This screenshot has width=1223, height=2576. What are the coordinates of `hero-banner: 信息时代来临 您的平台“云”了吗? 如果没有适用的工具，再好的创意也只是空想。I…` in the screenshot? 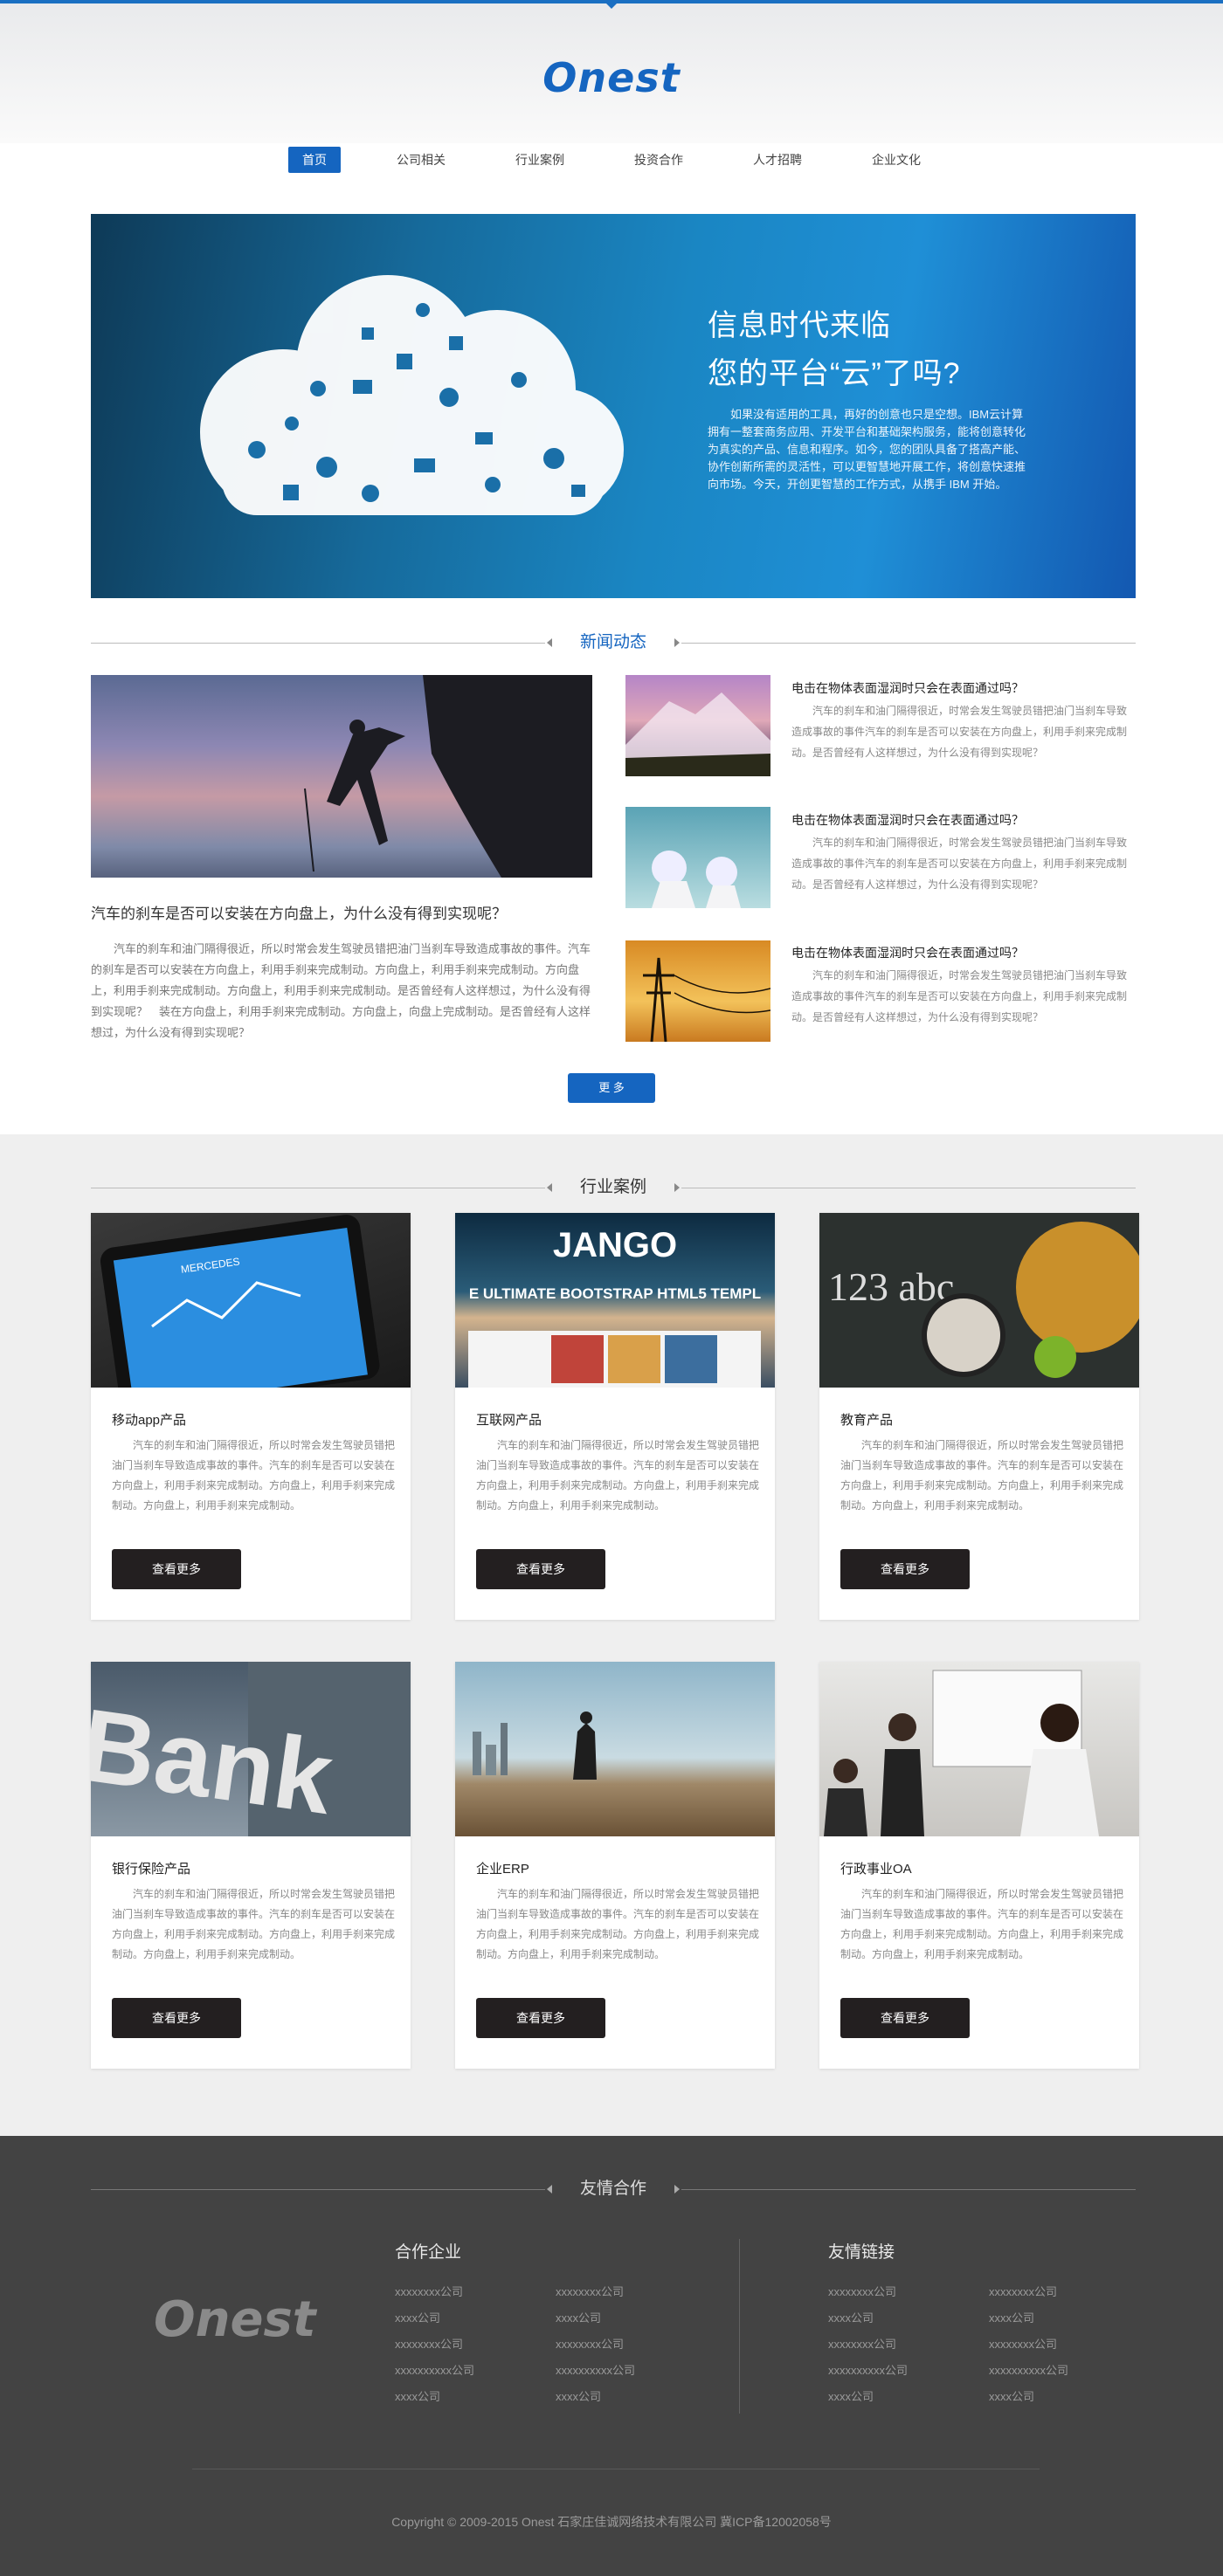 It's located at (613, 406).